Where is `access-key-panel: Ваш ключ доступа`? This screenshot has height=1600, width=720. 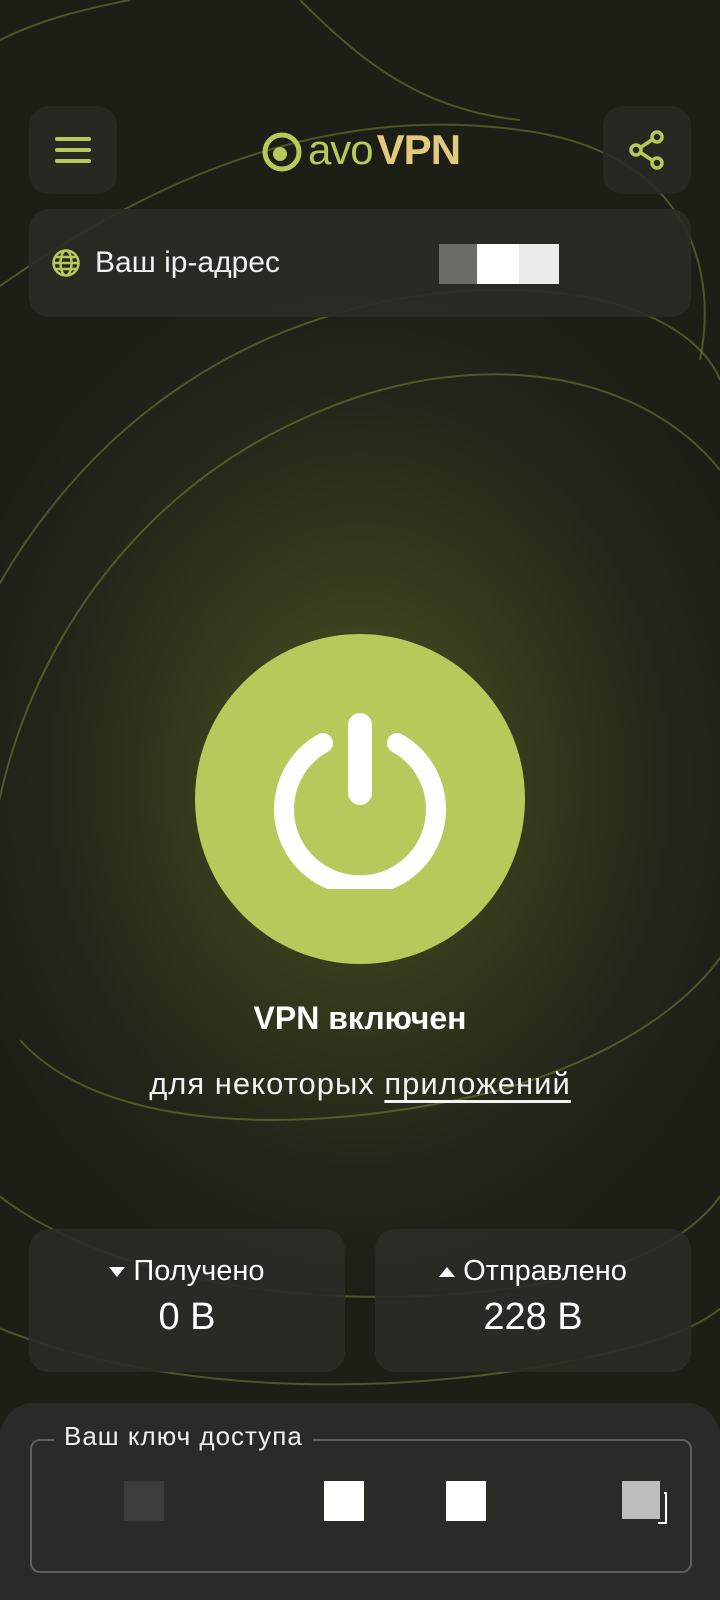 access-key-panel: Ваш ключ доступа is located at coordinates (360, 1501).